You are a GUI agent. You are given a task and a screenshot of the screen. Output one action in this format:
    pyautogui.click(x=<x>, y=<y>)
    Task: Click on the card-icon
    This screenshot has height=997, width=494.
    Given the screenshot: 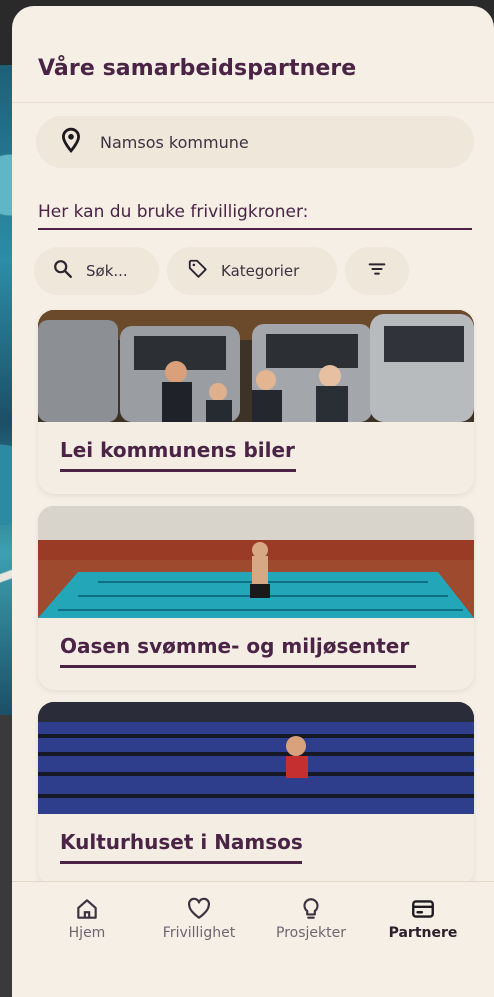 What is the action you would take?
    pyautogui.click(x=423, y=909)
    